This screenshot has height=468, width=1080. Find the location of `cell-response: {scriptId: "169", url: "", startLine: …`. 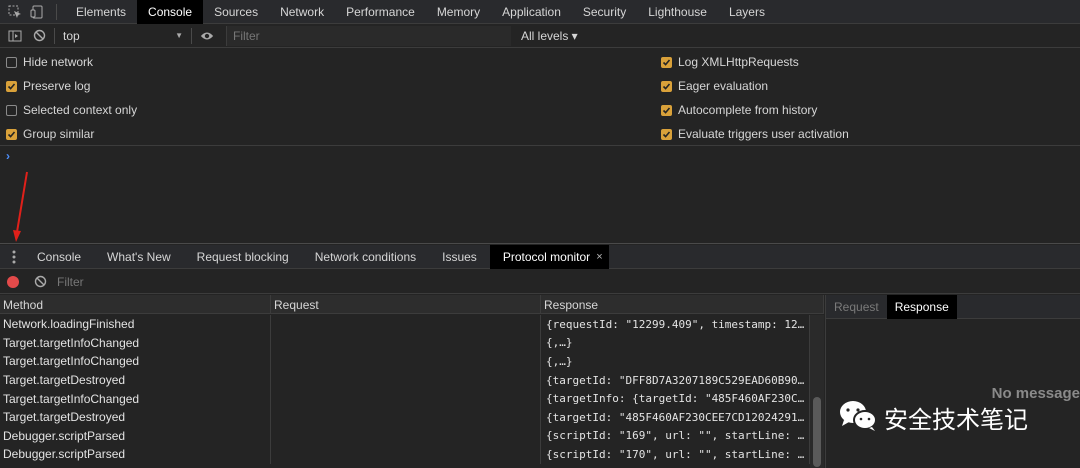

cell-response: {scriptId: "169", url: "", startLine: … is located at coordinates (675, 436).